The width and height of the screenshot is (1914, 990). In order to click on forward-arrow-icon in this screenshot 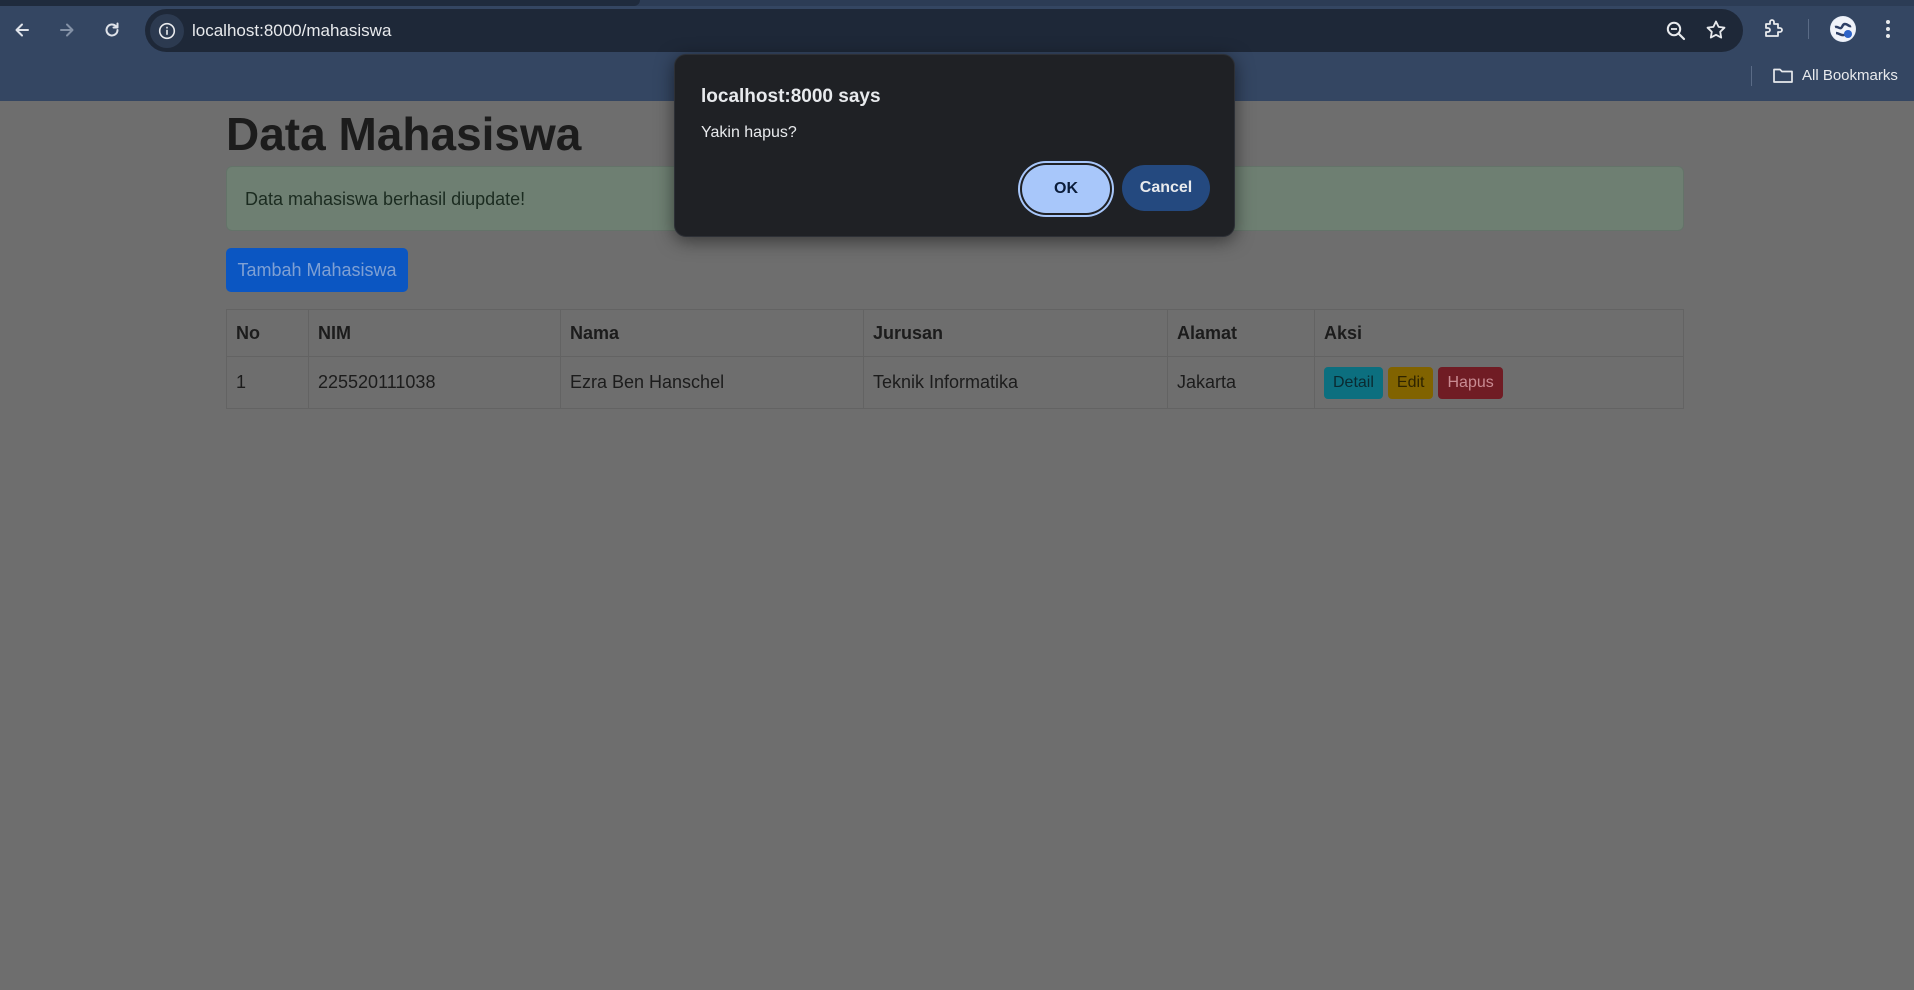, I will do `click(67, 30)`.